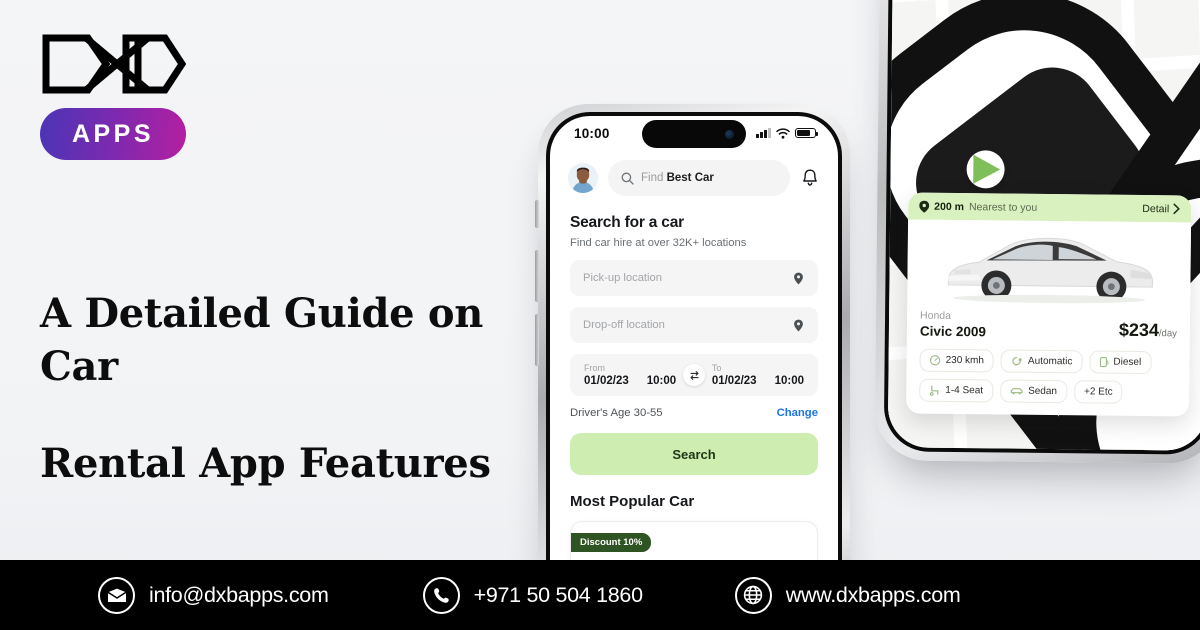  What do you see at coordinates (758, 375) in the screenshot?
I see `to-group: To 01/02/23 10:00` at bounding box center [758, 375].